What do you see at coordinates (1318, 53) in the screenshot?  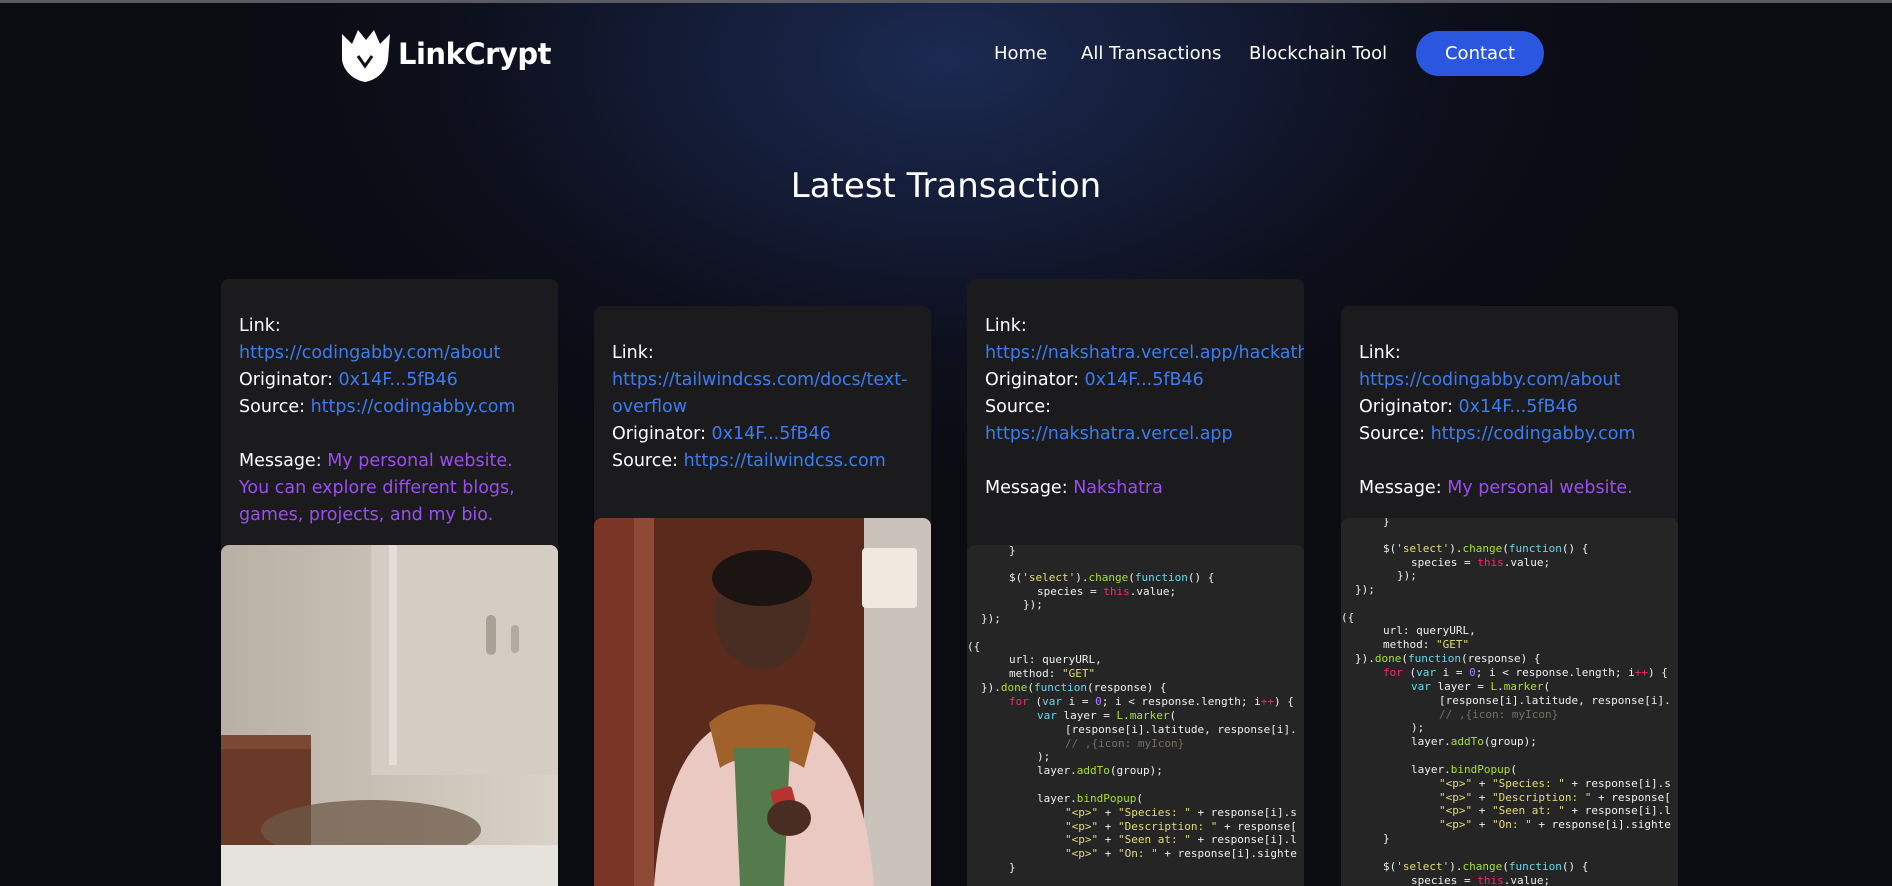 I see `nav-blockchain-tool-link: Blockchain Tool` at bounding box center [1318, 53].